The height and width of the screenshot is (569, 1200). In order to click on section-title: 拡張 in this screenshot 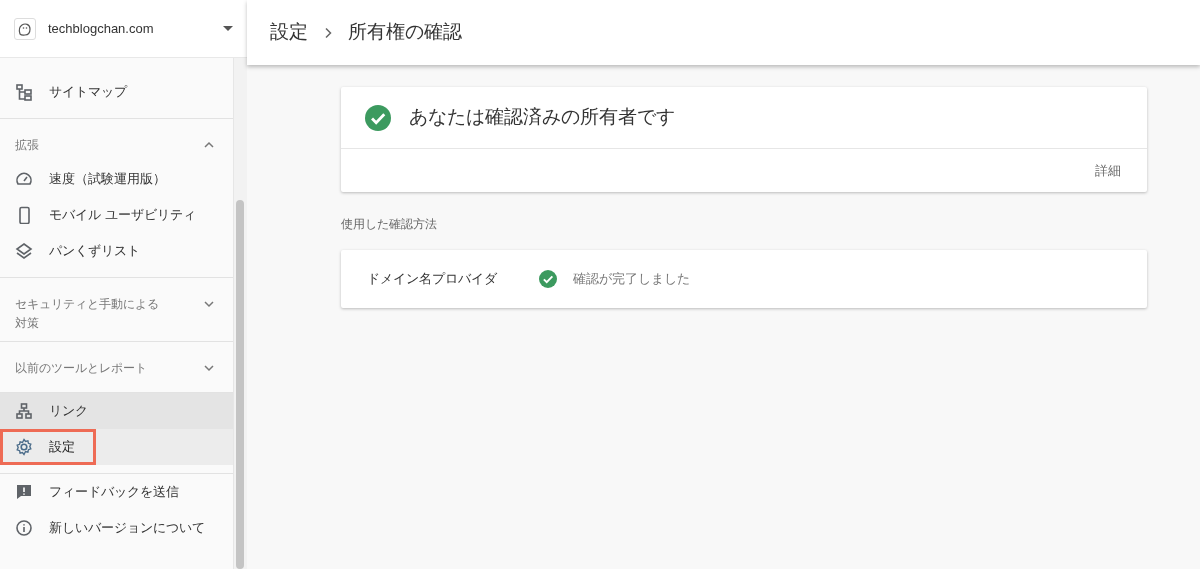, I will do `click(90, 145)`.